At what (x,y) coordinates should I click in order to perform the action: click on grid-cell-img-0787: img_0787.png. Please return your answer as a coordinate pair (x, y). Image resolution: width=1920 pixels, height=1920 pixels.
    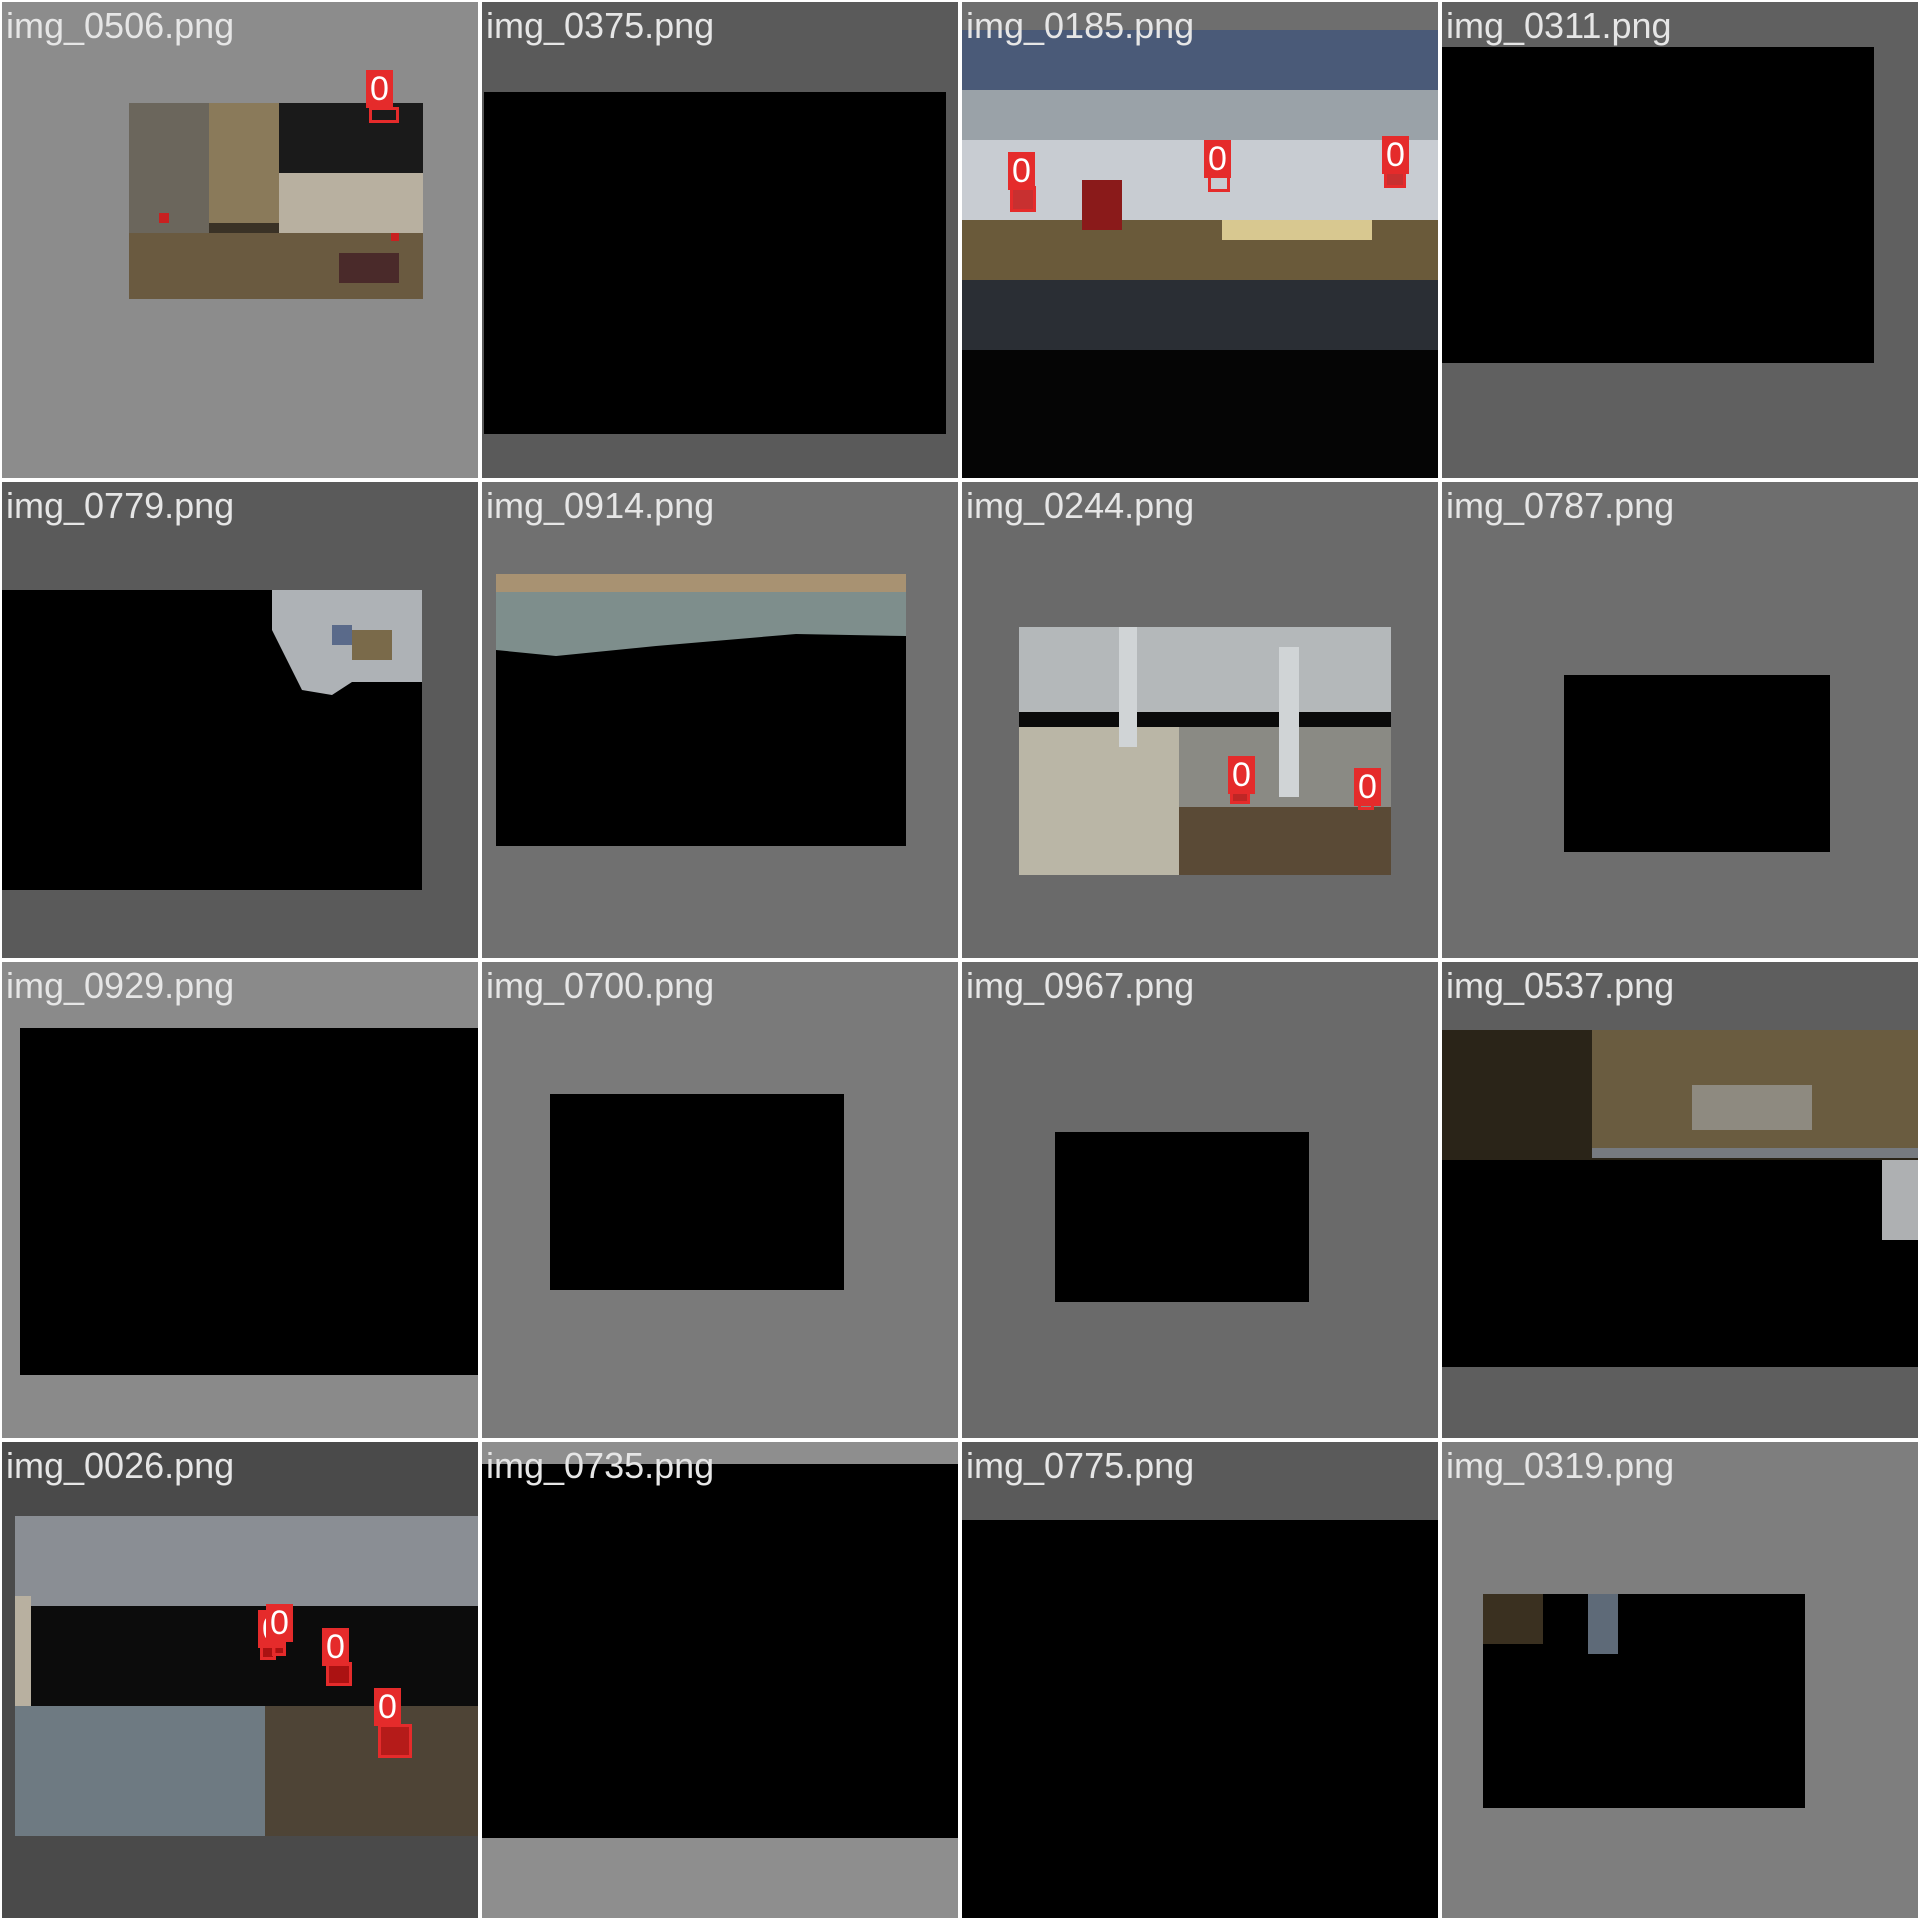
    Looking at the image, I should click on (1680, 720).